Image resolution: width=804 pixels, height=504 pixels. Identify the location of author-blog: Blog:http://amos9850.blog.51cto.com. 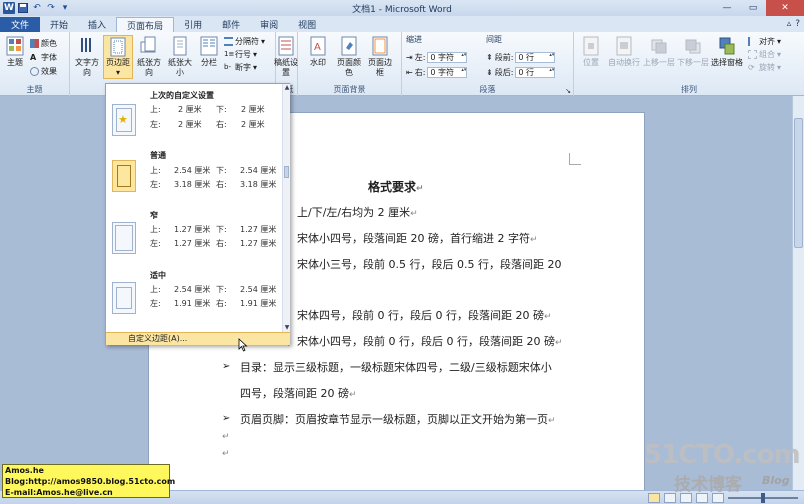
(90, 481).